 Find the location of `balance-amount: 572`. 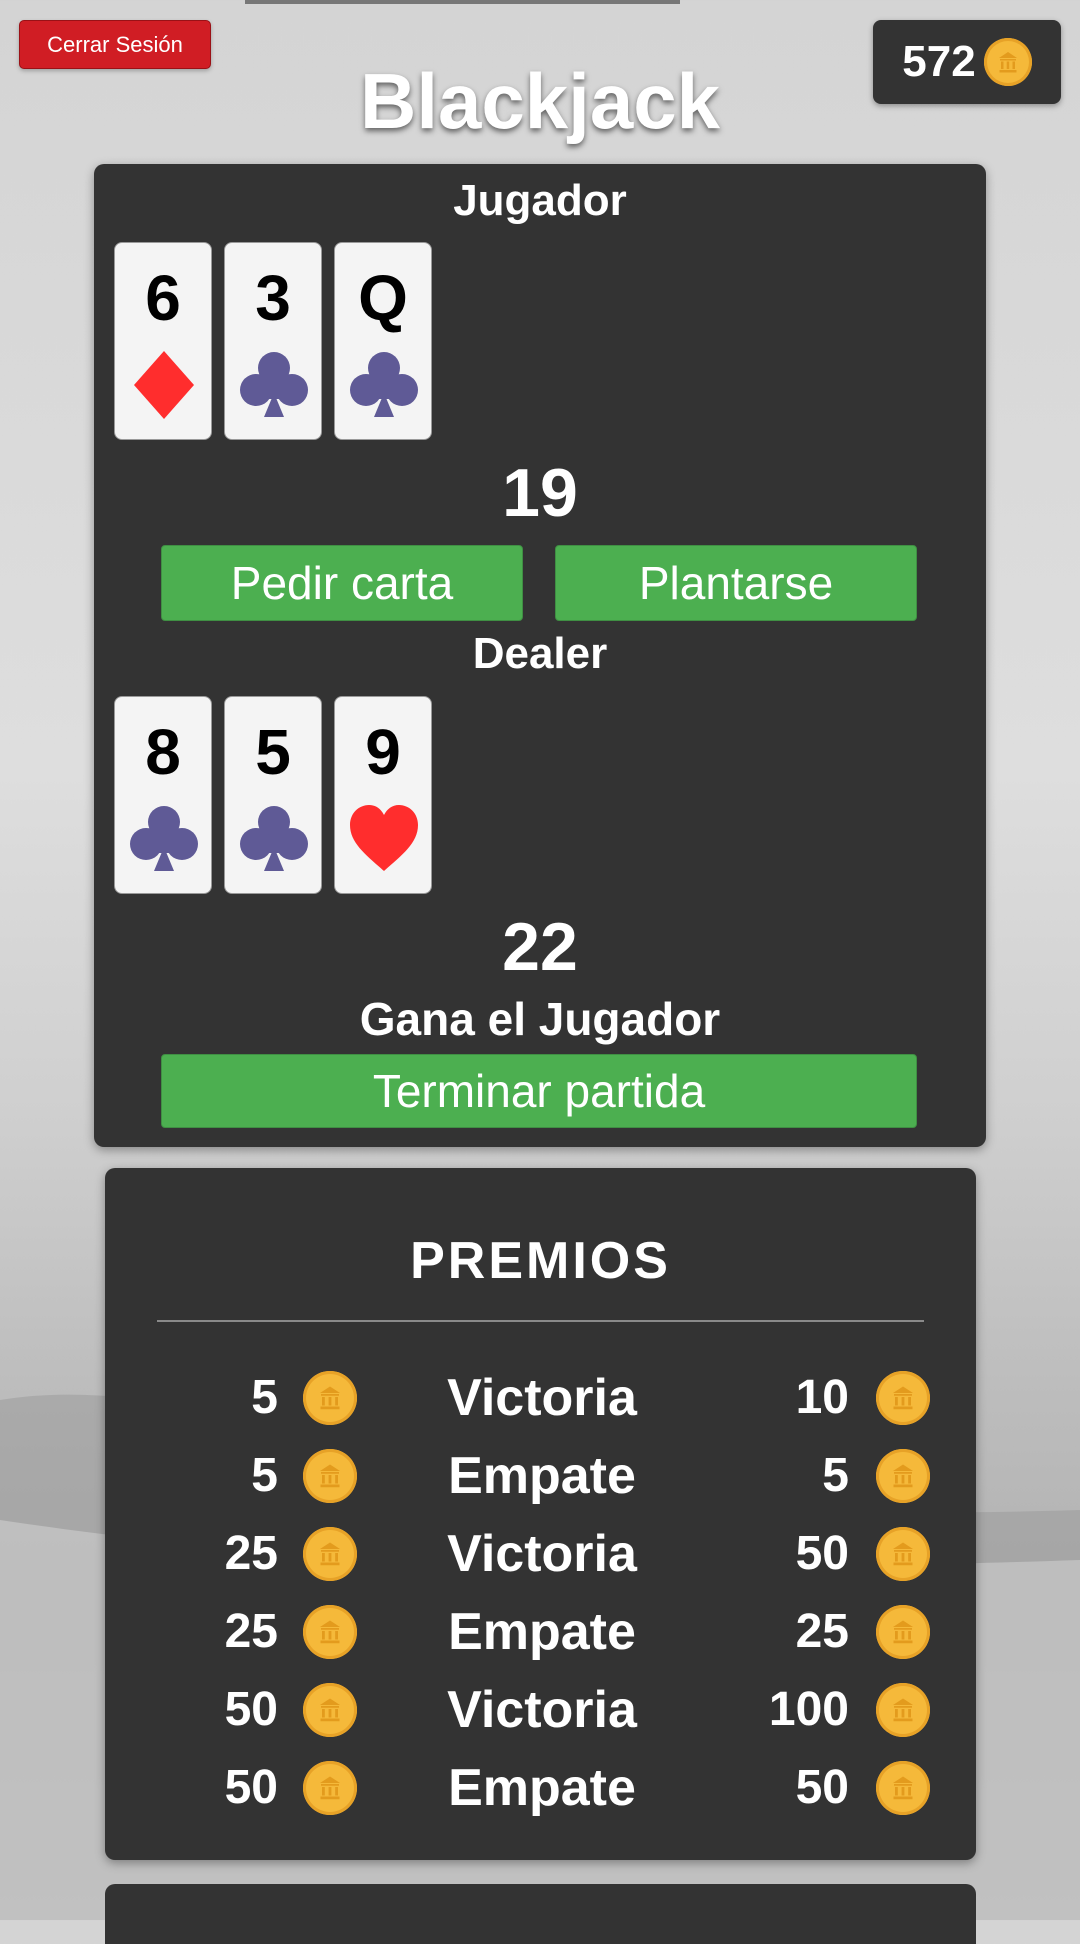

balance-amount: 572 is located at coordinates (939, 61).